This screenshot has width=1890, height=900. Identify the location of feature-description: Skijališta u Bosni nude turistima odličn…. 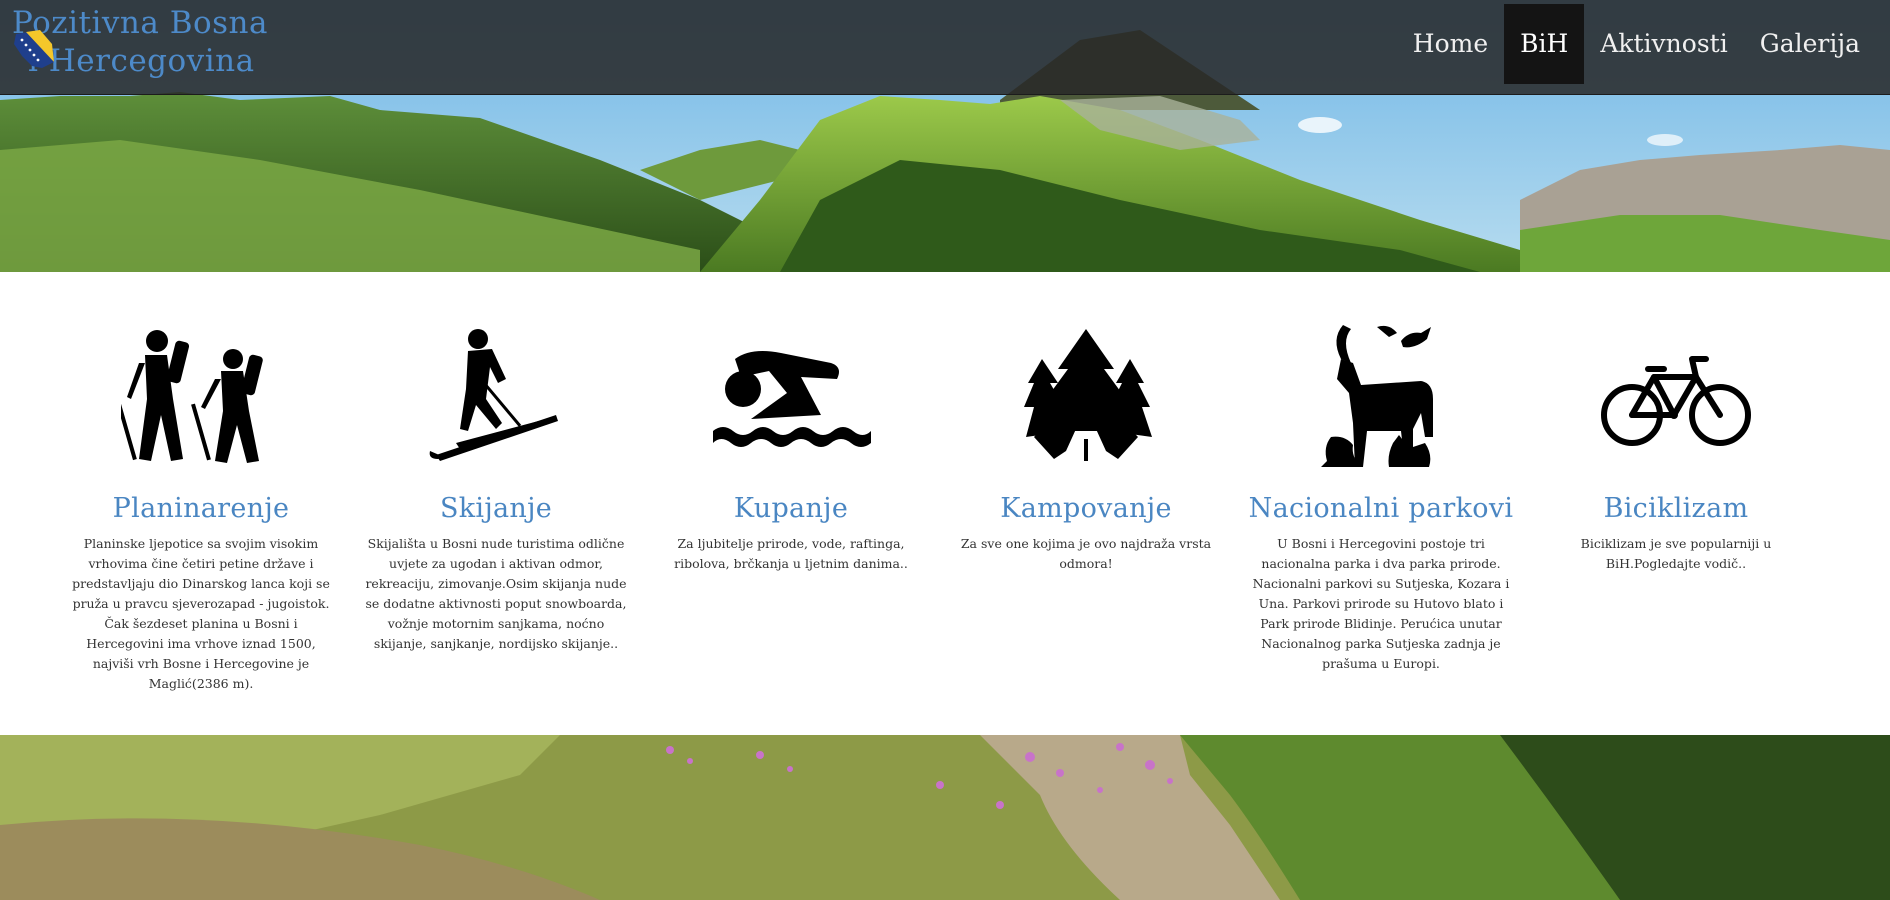
(496, 593).